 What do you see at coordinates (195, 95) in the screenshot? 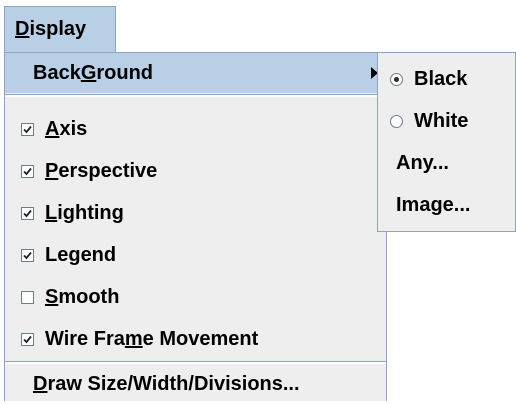
I see `menu-separator` at bounding box center [195, 95].